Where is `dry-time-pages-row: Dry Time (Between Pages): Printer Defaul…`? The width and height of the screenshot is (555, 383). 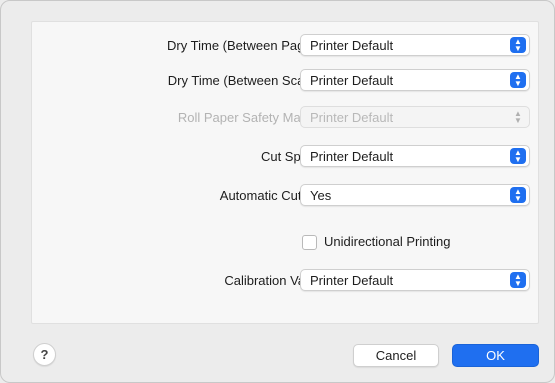 dry-time-pages-row: Dry Time (Between Pages): Printer Defaul… is located at coordinates (285, 46).